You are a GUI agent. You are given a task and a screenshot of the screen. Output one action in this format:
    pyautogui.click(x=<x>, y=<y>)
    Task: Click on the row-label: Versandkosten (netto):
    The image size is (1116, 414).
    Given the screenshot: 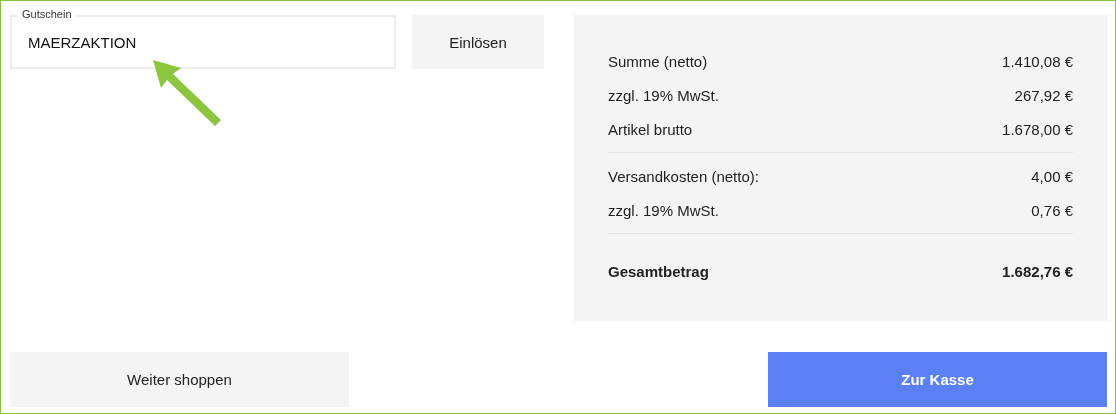 What is the action you would take?
    pyautogui.click(x=683, y=176)
    